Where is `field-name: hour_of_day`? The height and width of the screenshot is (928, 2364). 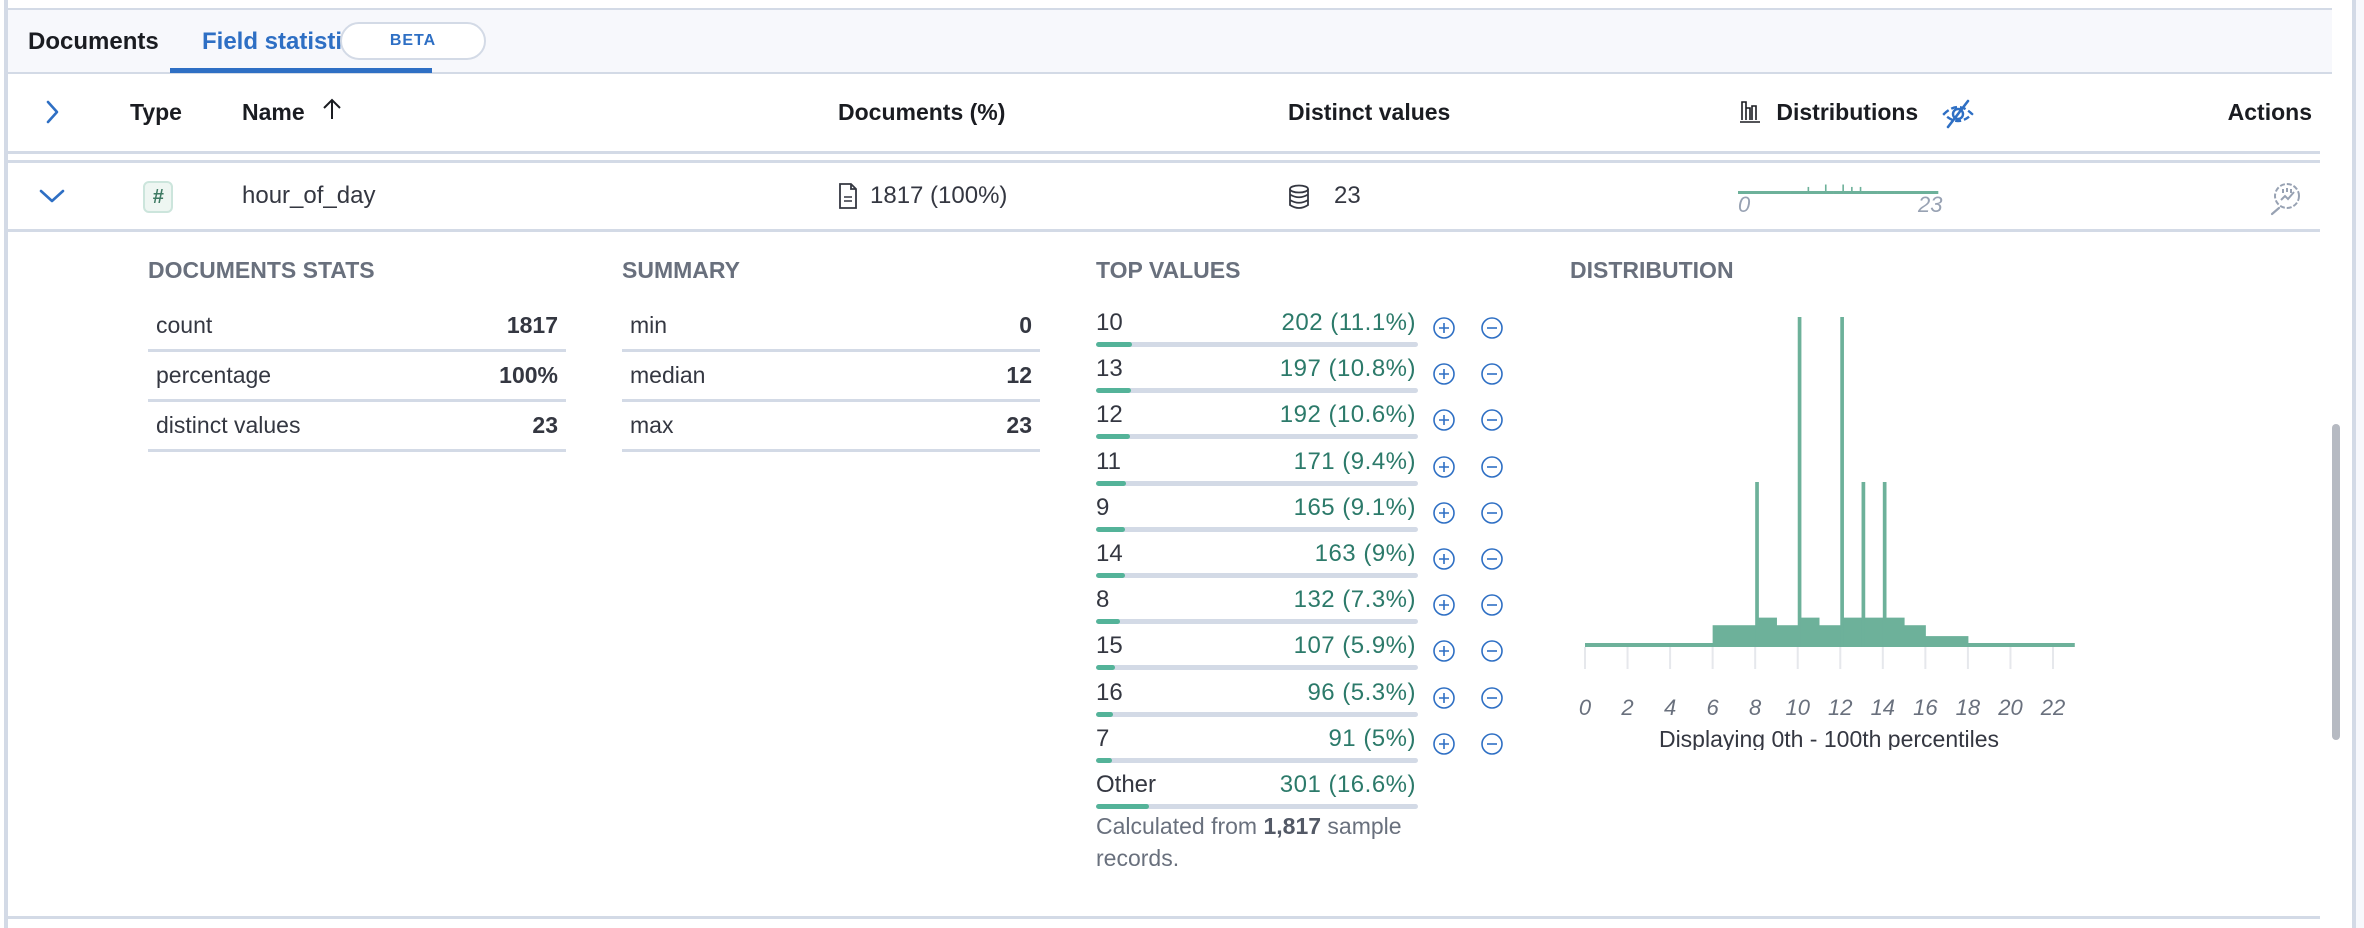 field-name: hour_of_day is located at coordinates (309, 195).